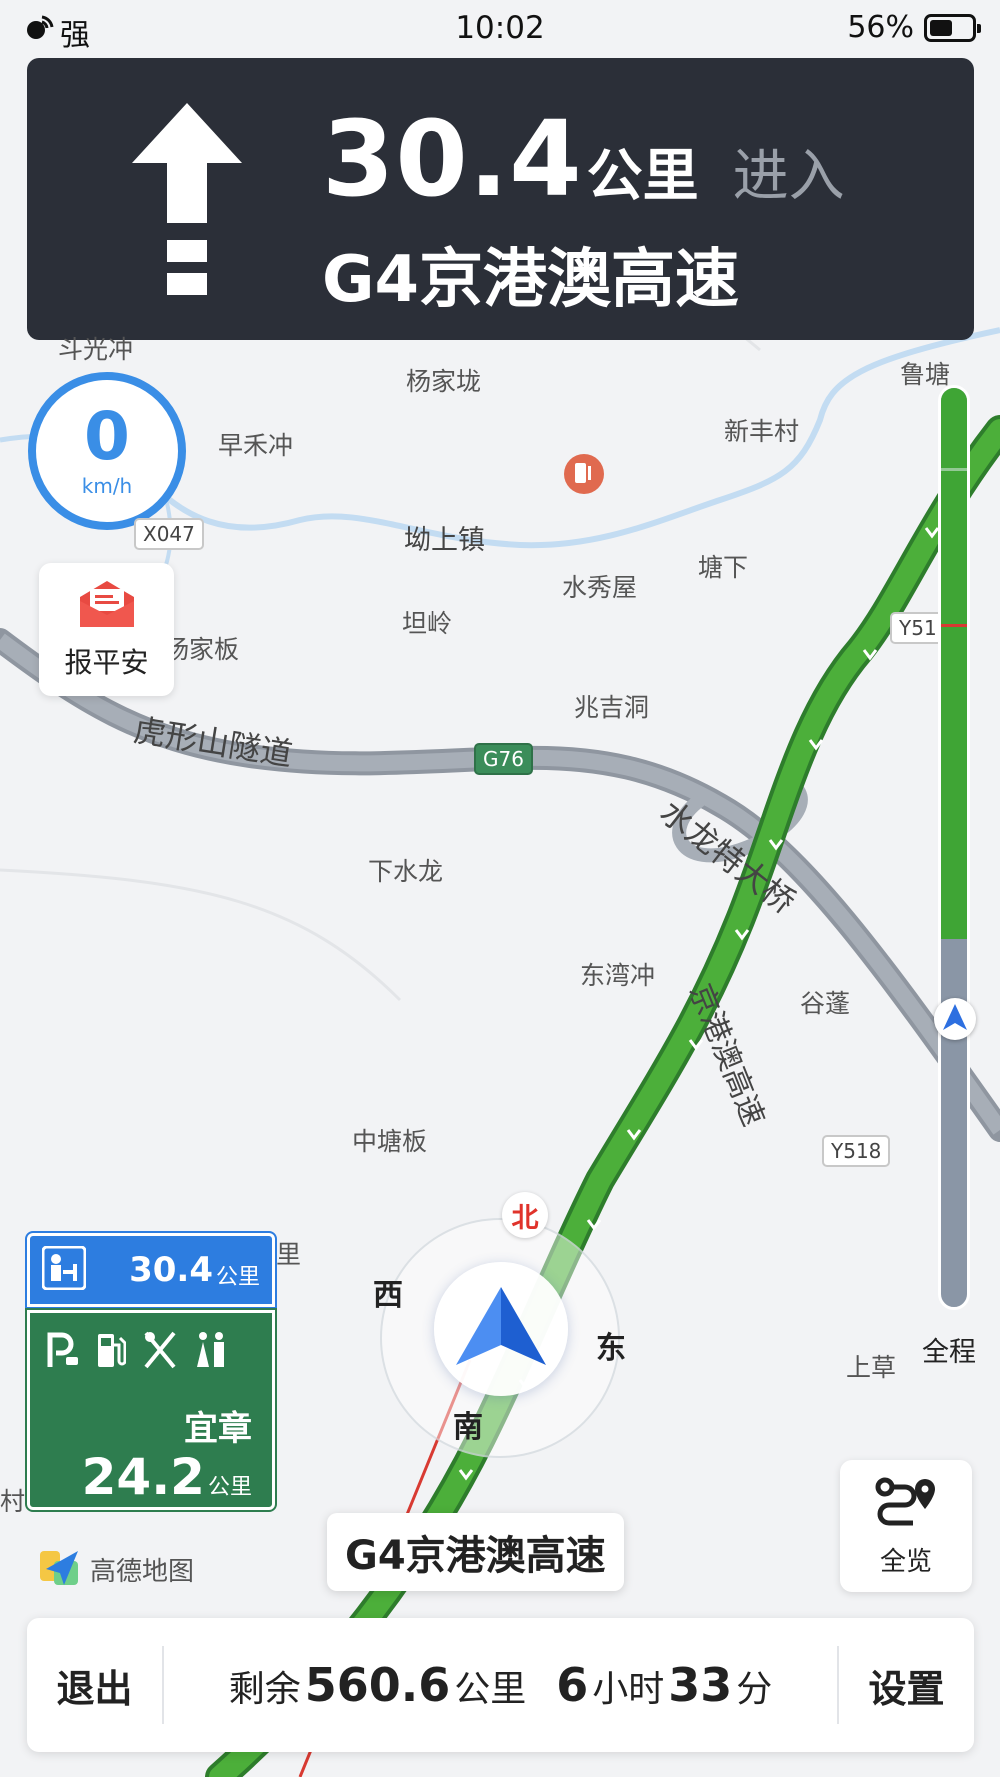  I want to click on progress-segment-marker, so click(954, 469).